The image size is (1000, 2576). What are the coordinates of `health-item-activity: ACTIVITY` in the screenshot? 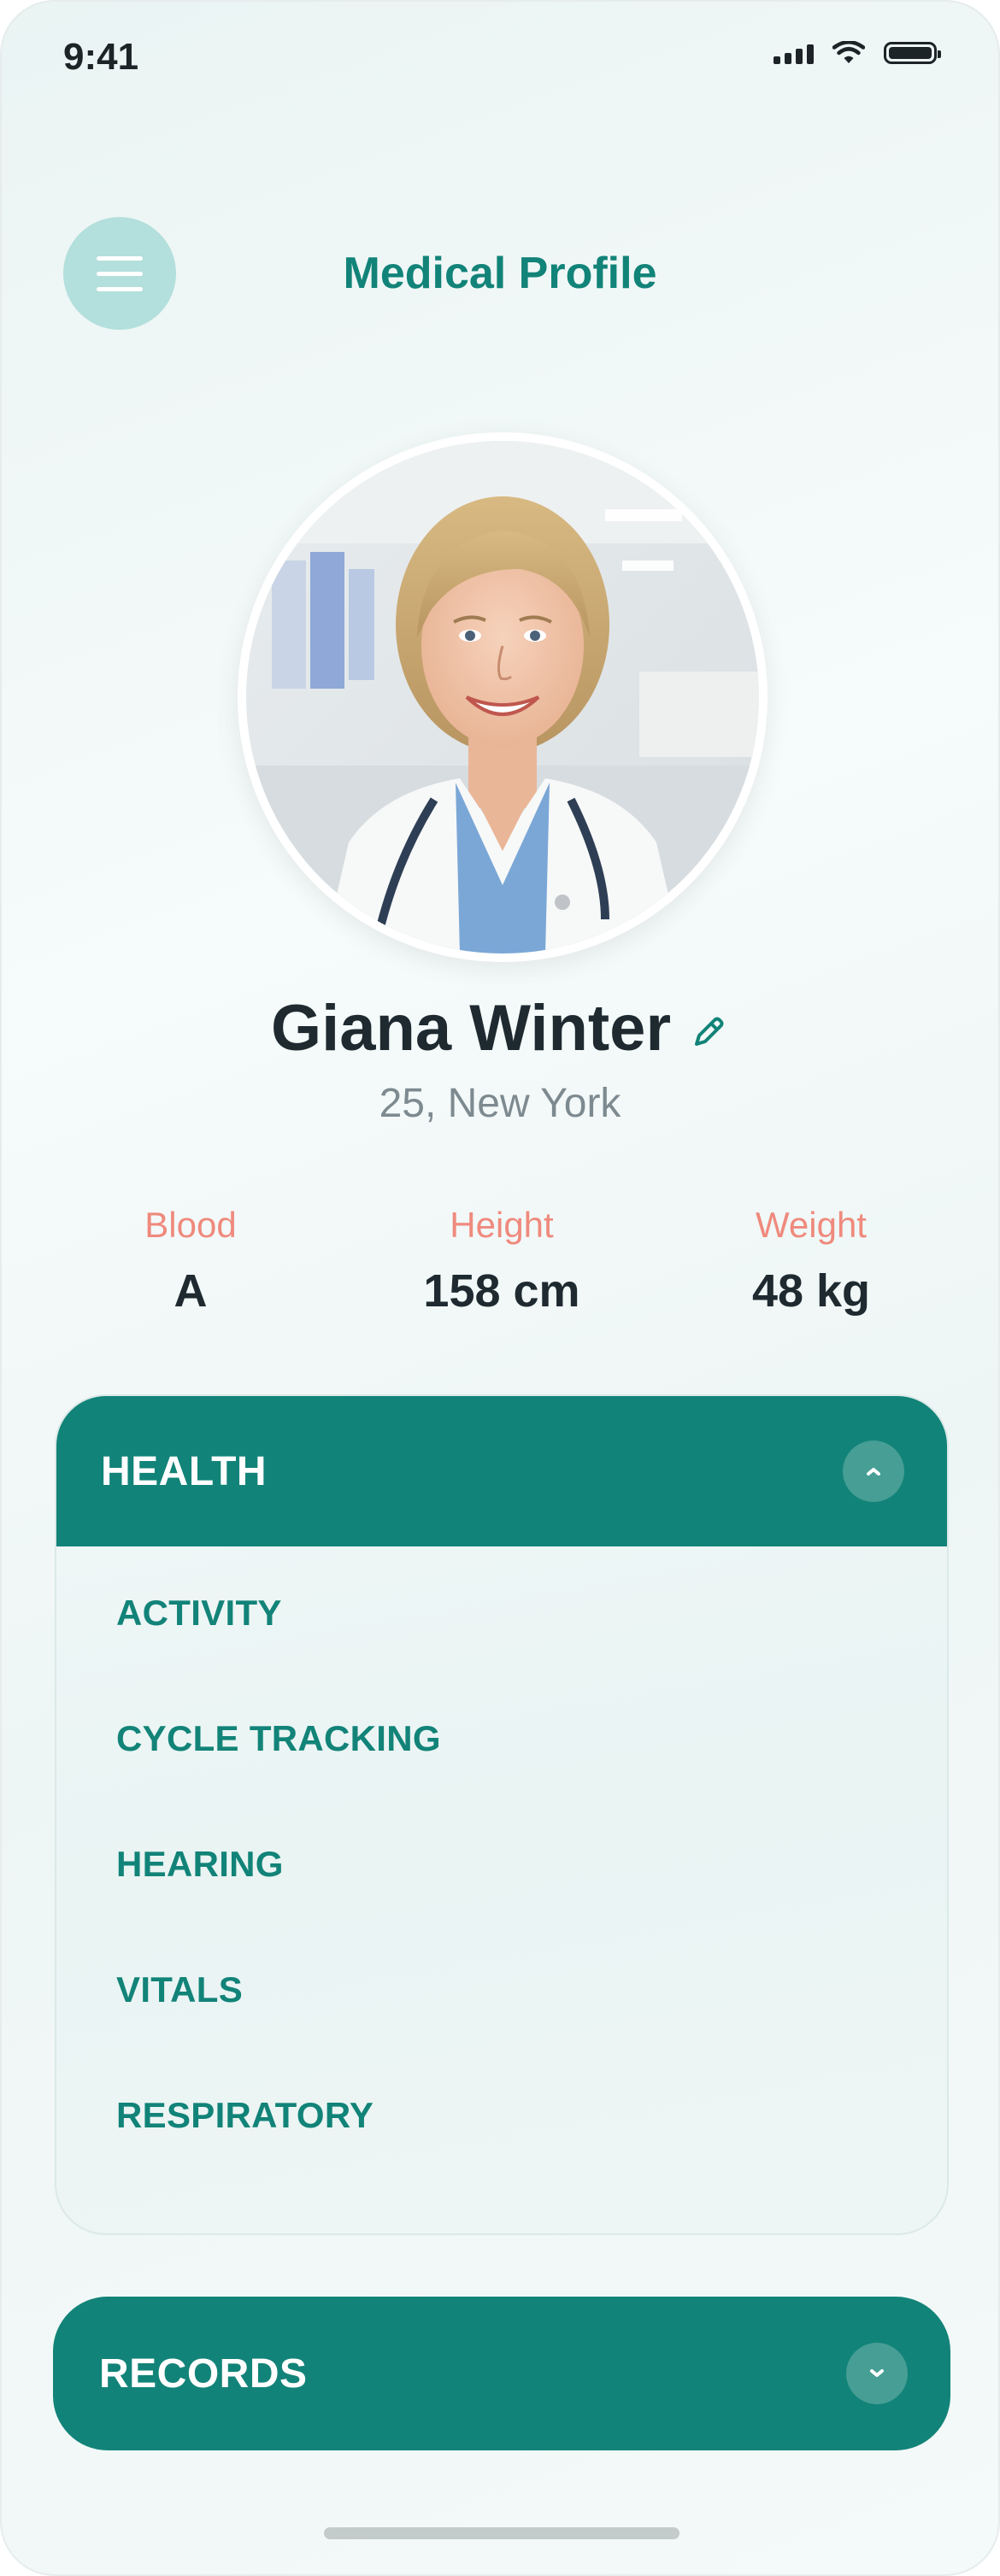 It's located at (501, 1655).